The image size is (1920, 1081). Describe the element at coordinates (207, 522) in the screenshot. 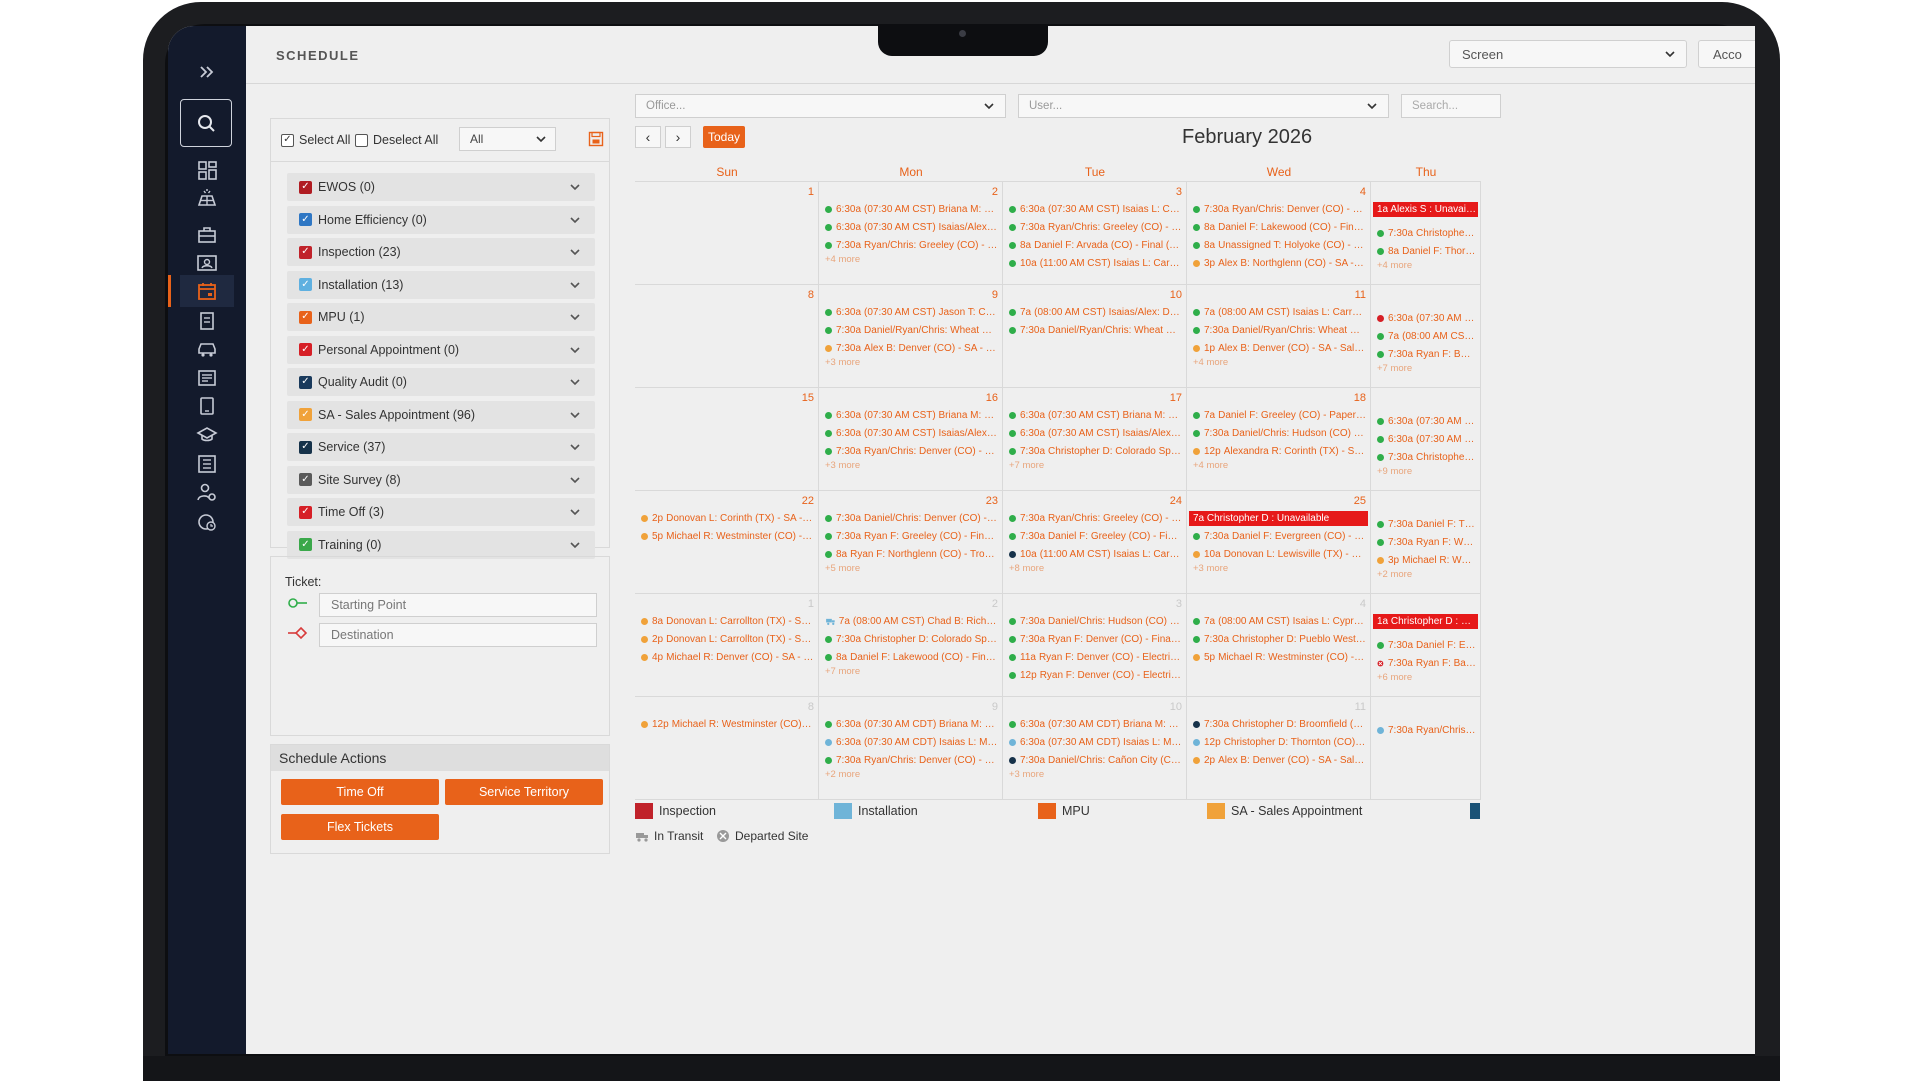

I see `sidebar-shield-clock-button` at that location.